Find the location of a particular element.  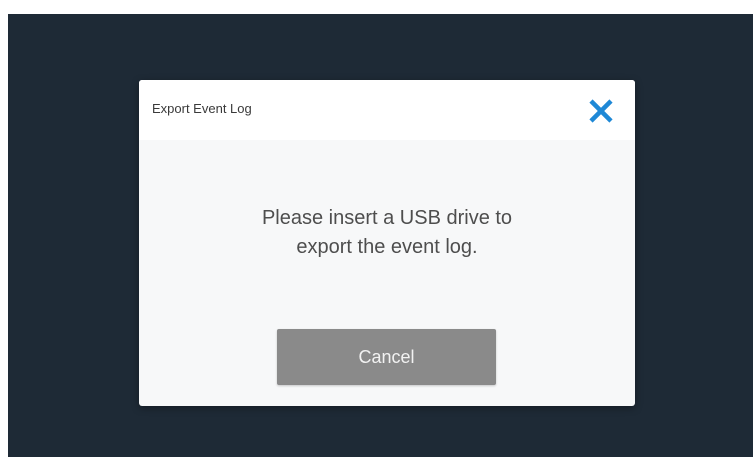

close-x-icon is located at coordinates (601, 111).